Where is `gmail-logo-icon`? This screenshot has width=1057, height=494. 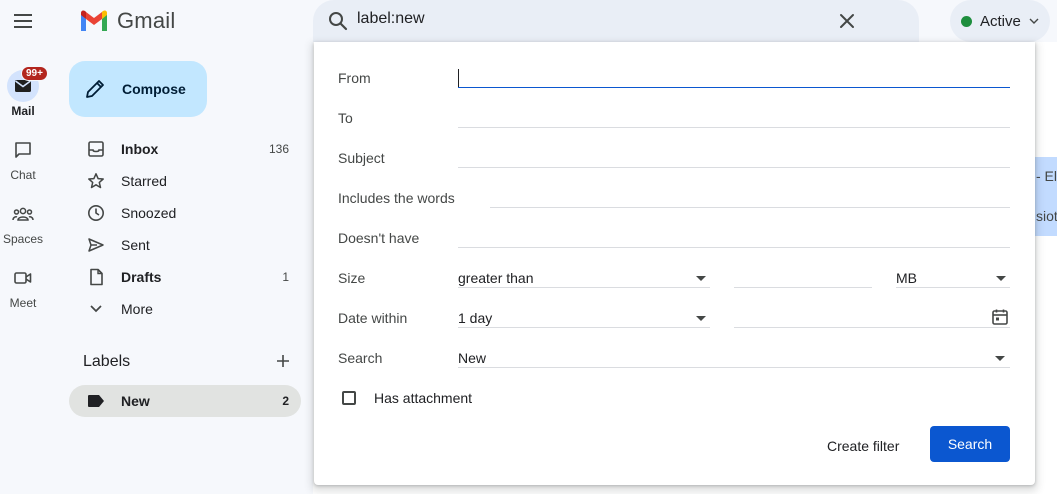
gmail-logo-icon is located at coordinates (94, 20).